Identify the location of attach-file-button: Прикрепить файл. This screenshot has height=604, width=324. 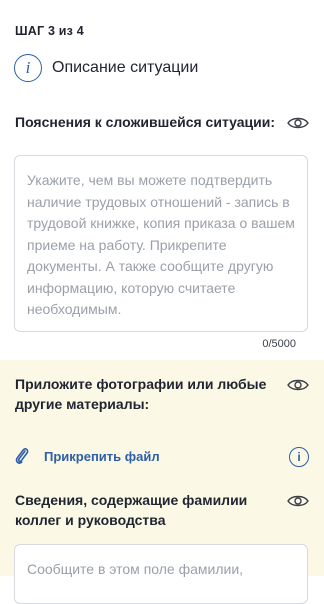
(87, 456).